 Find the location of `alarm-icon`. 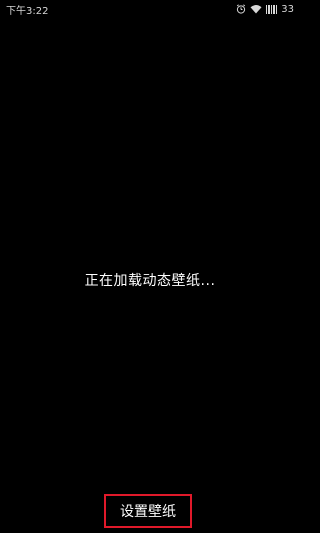

alarm-icon is located at coordinates (241, 9).